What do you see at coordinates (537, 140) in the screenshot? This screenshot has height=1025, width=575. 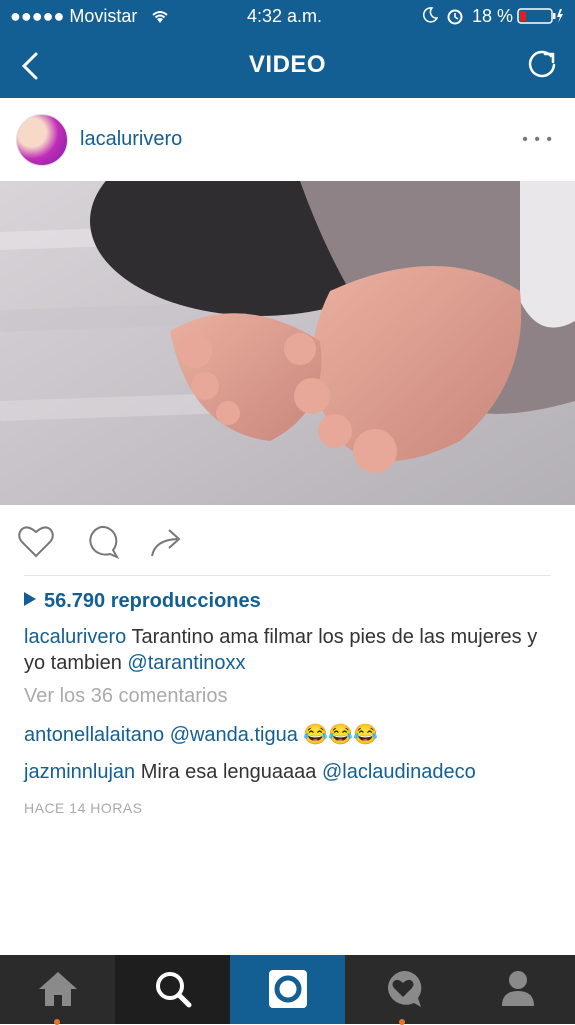 I see `more-dots-icon: • • •` at bounding box center [537, 140].